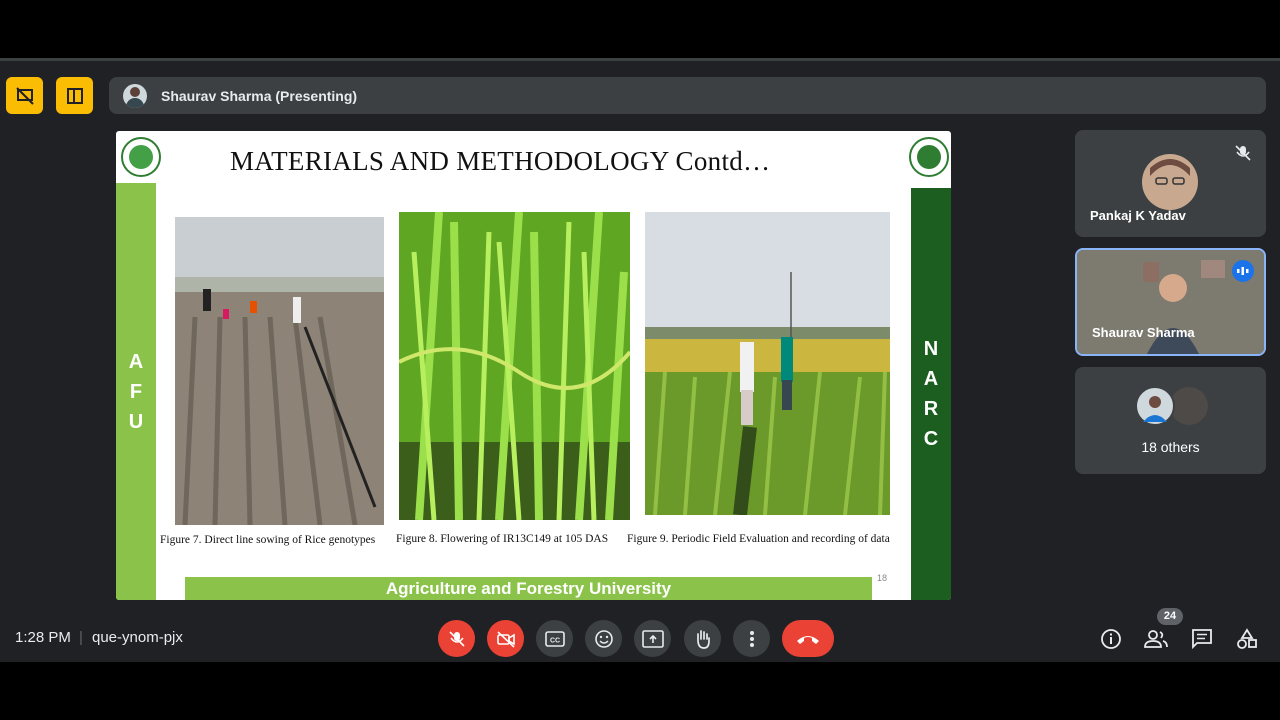 The width and height of the screenshot is (1280, 720). What do you see at coordinates (1143, 332) in the screenshot?
I see `participant-name: Shaurav Sharma` at bounding box center [1143, 332].